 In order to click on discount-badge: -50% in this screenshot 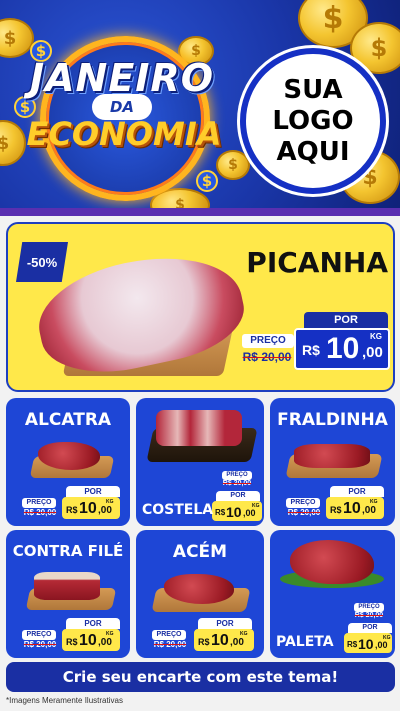, I will do `click(42, 262)`.